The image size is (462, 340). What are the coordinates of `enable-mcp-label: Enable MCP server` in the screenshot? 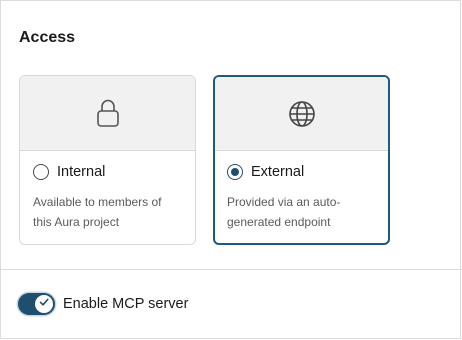 It's located at (126, 304).